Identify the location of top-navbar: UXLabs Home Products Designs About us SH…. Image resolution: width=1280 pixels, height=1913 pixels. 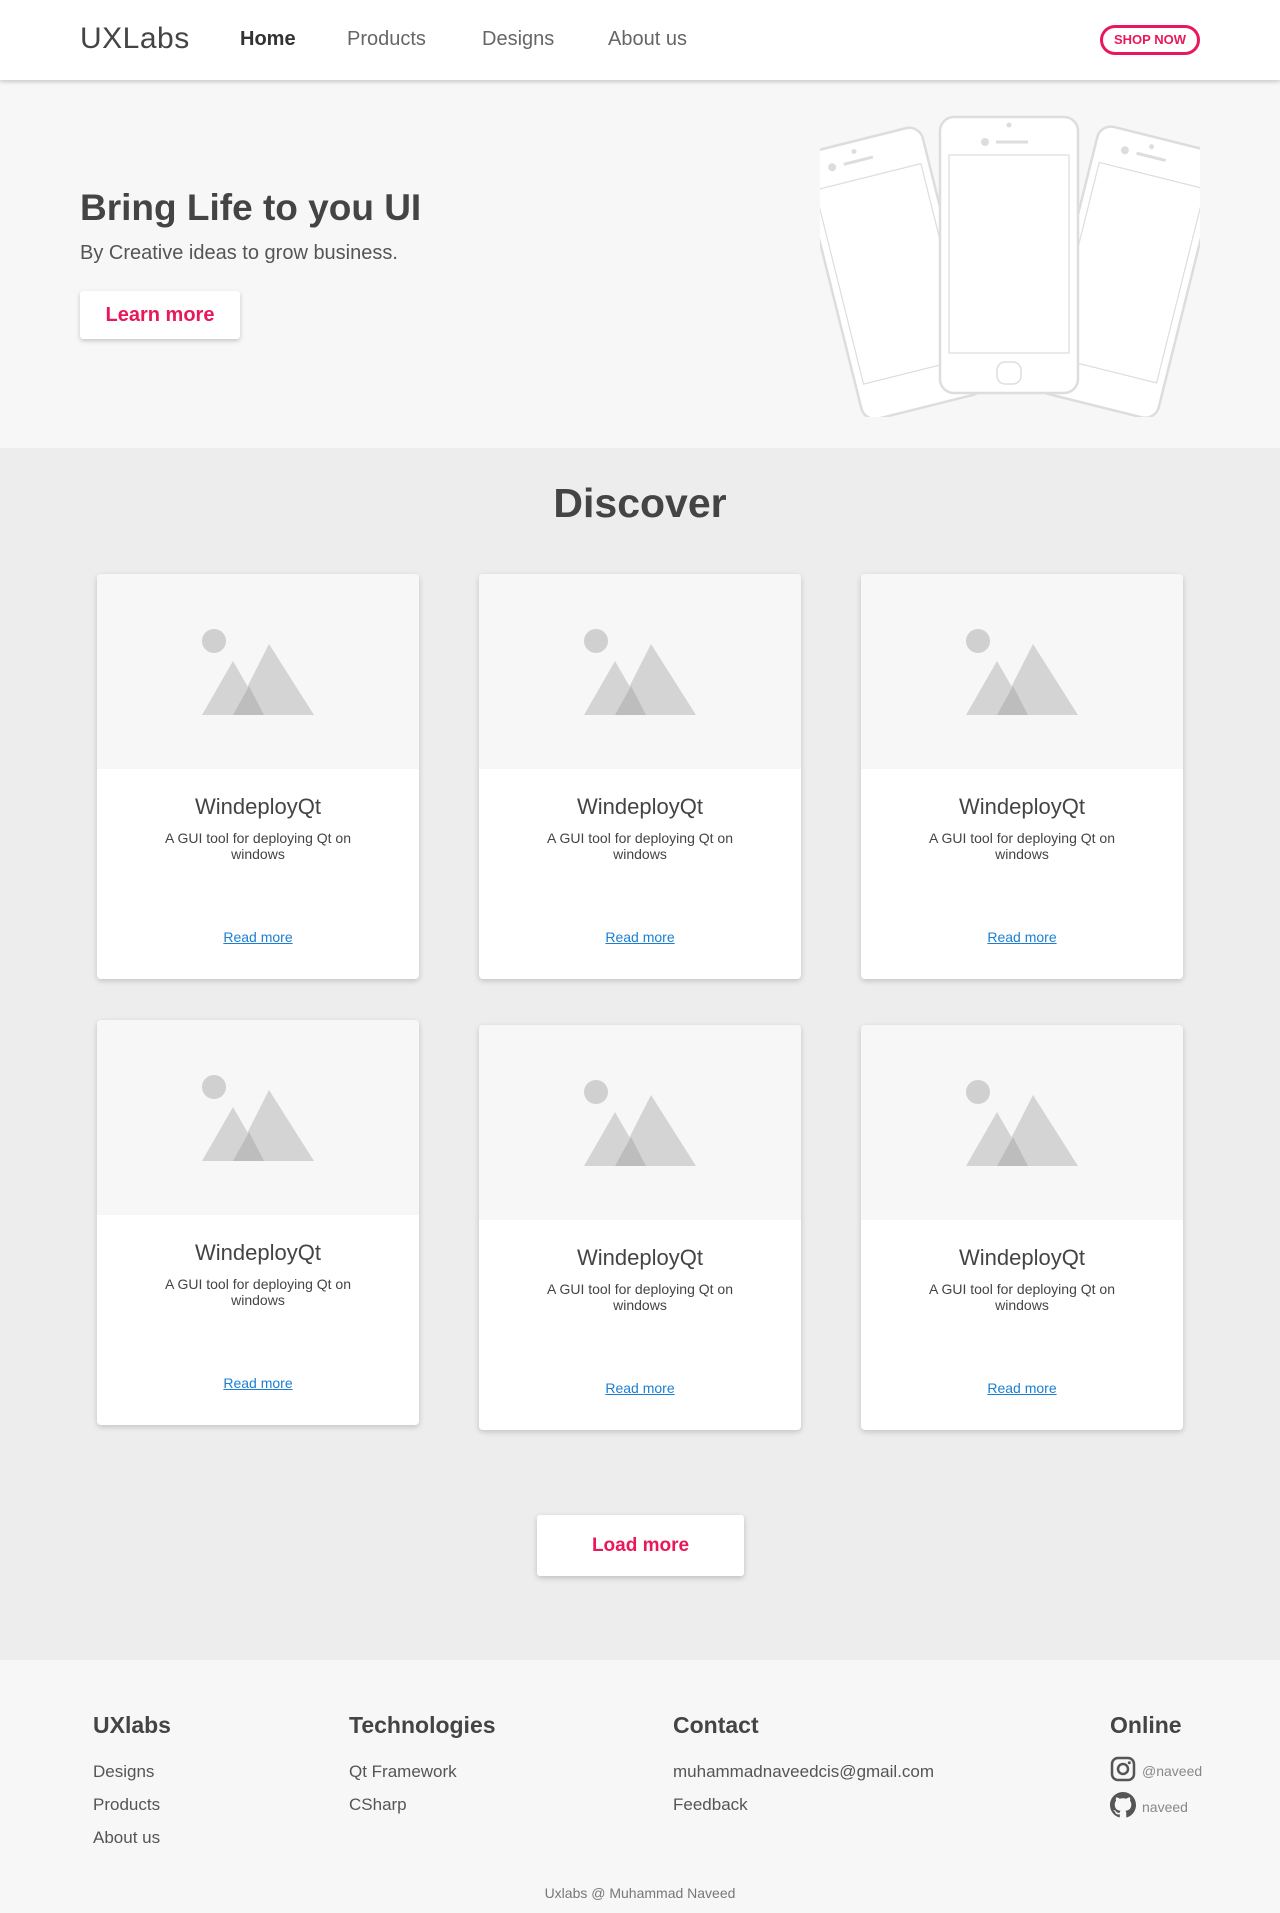
(640, 40).